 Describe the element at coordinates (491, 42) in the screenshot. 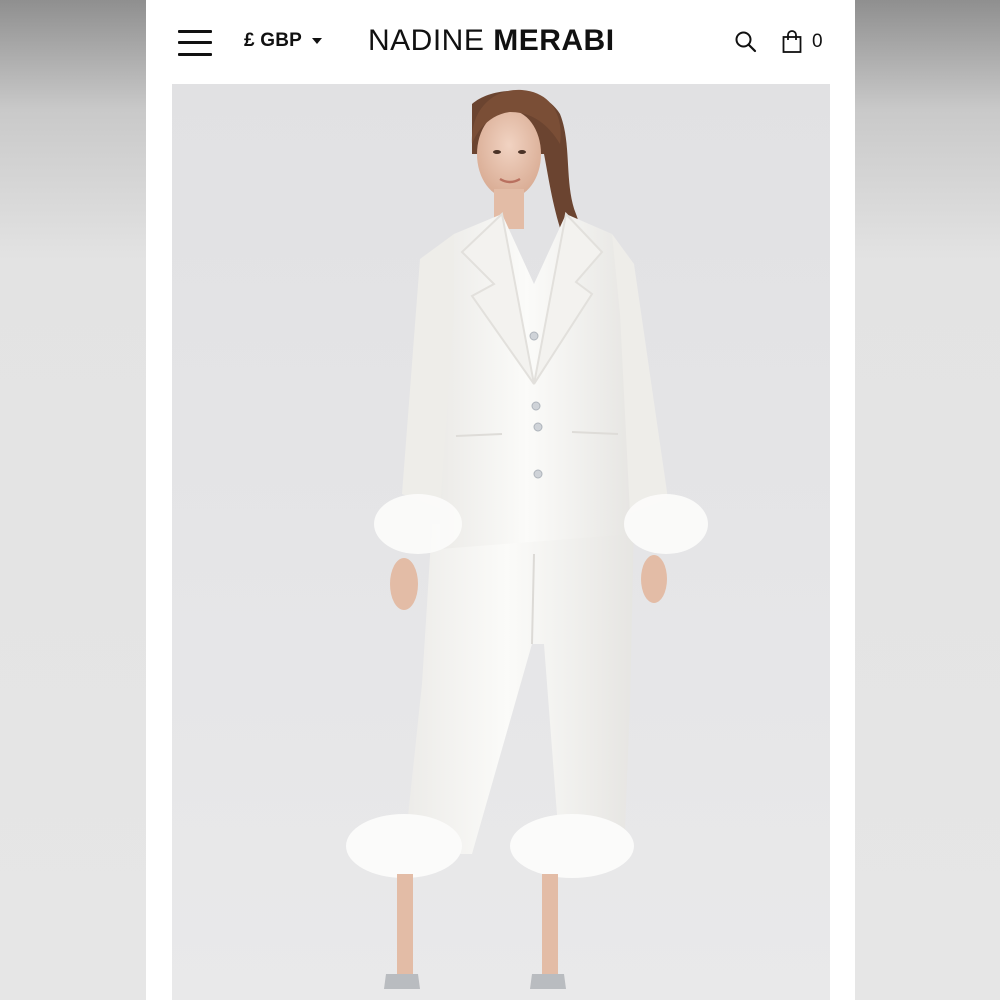

I see `brand-logo: NADINE MERABI` at that location.